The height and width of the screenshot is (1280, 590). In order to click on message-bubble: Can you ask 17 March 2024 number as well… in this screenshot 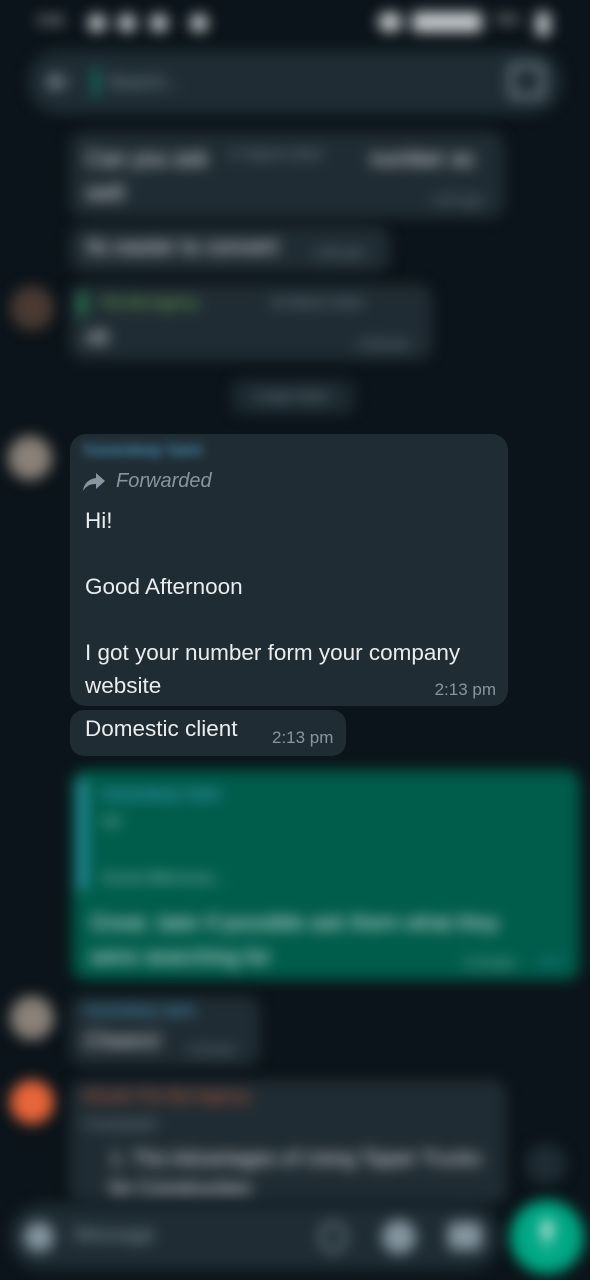, I will do `click(287, 175)`.